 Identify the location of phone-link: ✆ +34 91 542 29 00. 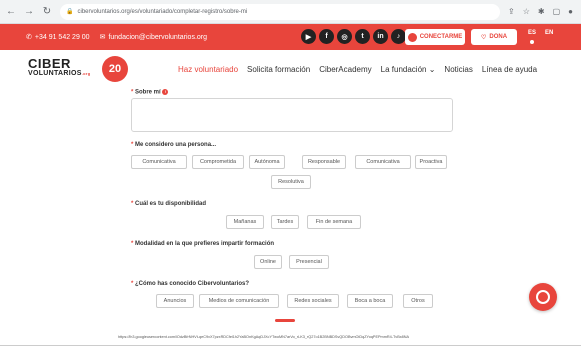
(58, 37).